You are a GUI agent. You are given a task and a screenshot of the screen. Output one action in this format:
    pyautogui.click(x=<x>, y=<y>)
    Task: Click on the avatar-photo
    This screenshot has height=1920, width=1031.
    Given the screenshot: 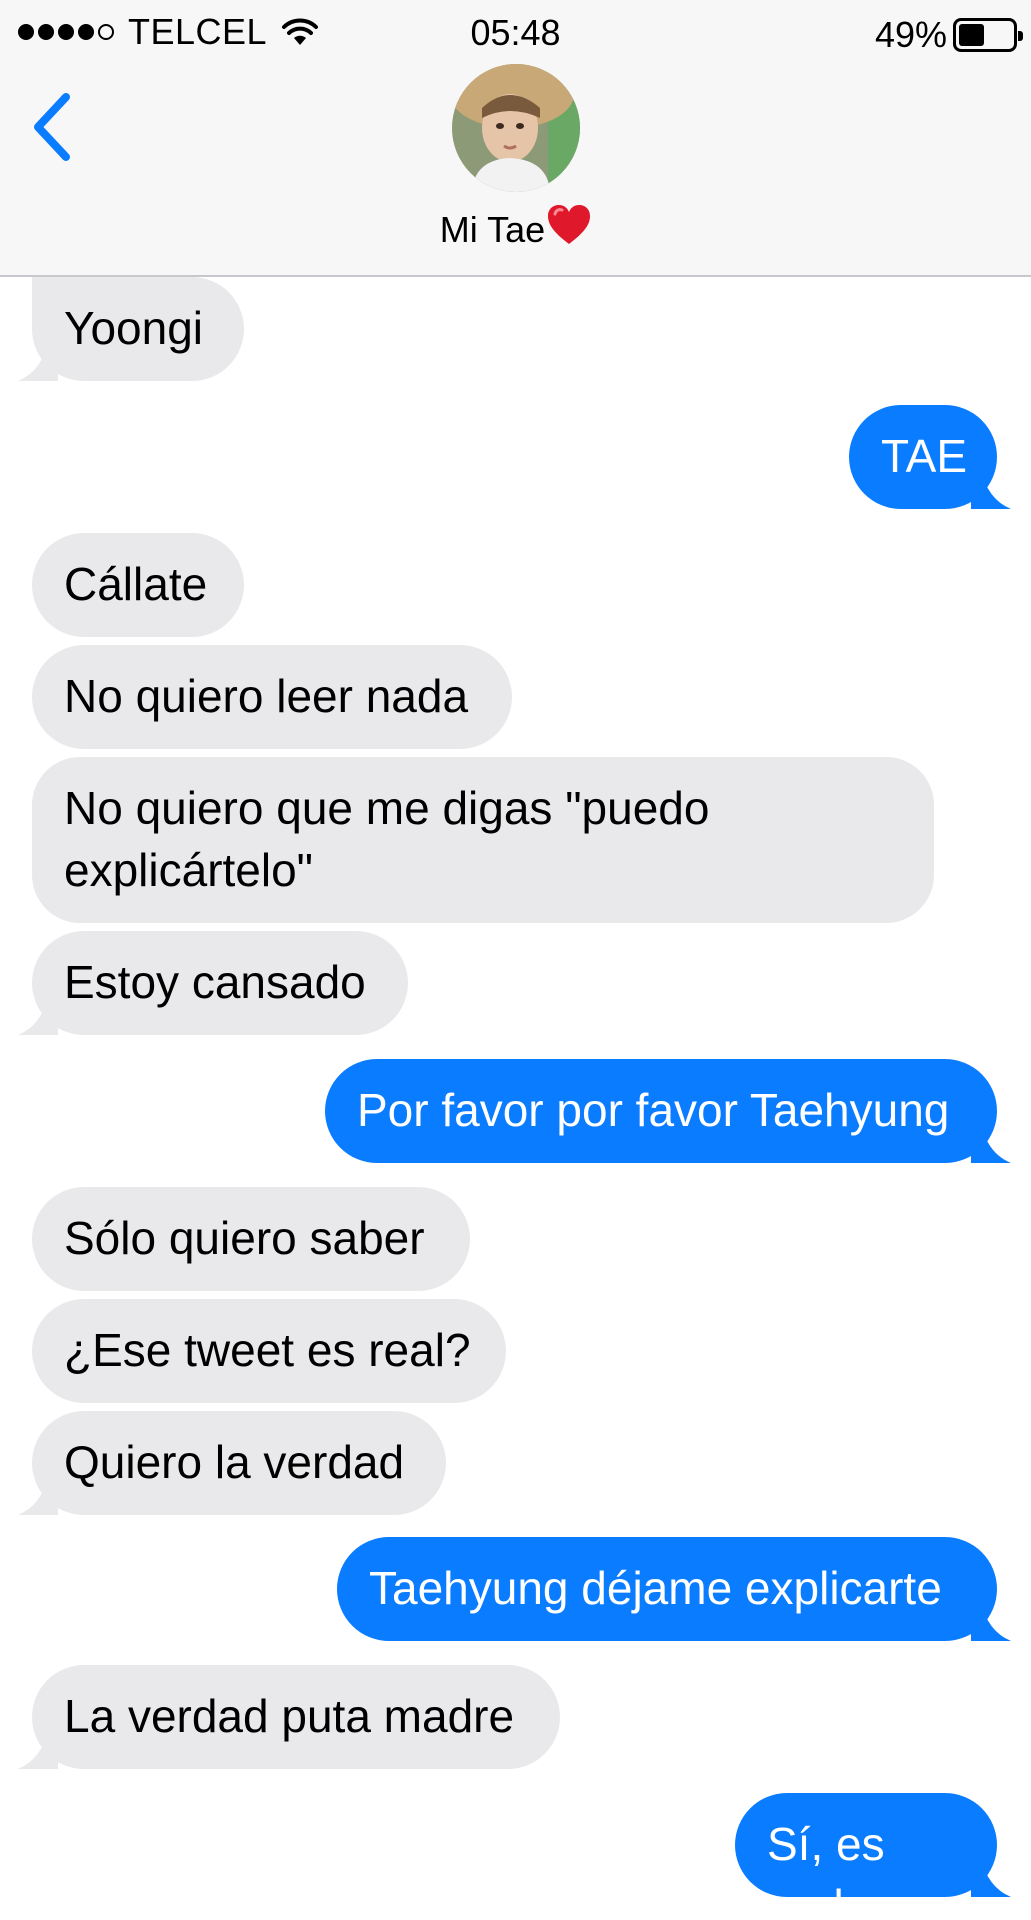 What is the action you would take?
    pyautogui.click(x=516, y=128)
    